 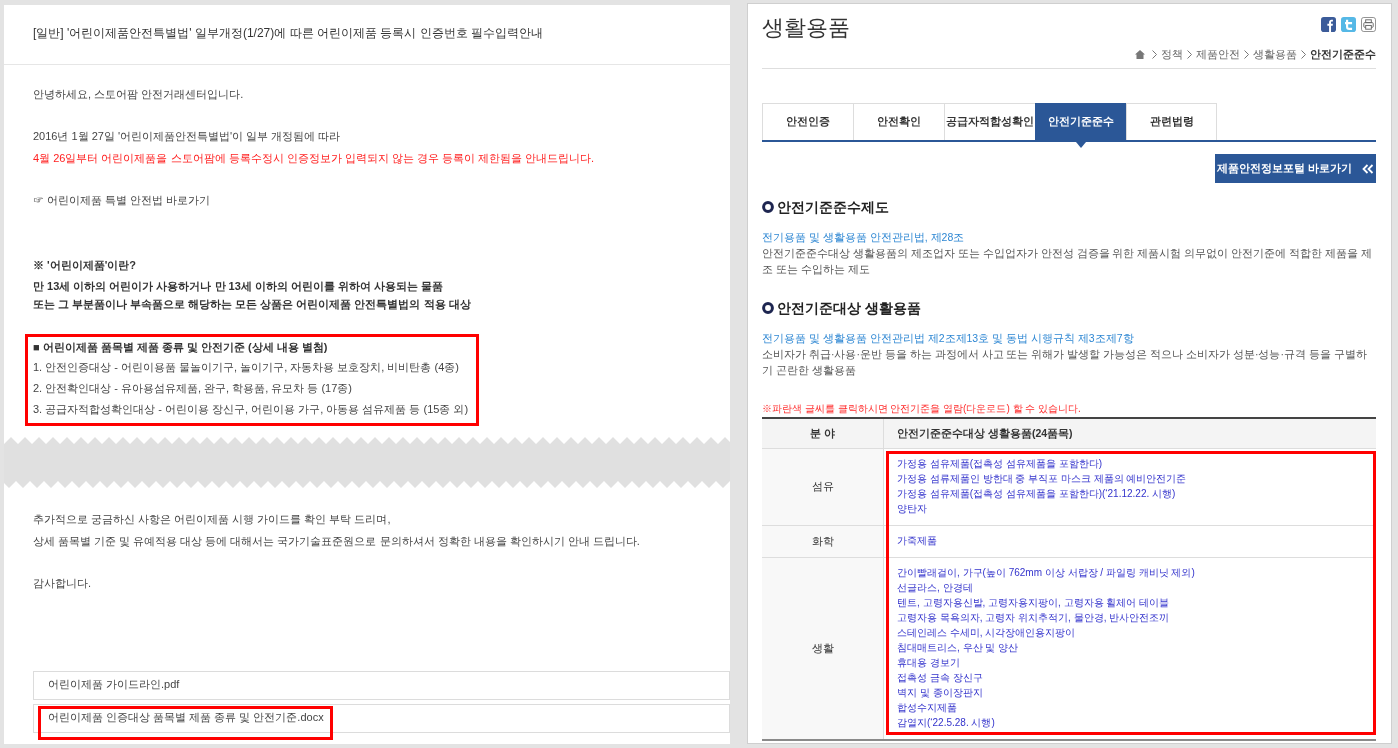 I want to click on law-link: 전기용품 및 생활용품 안전관리법, 제28조, so click(x=863, y=237).